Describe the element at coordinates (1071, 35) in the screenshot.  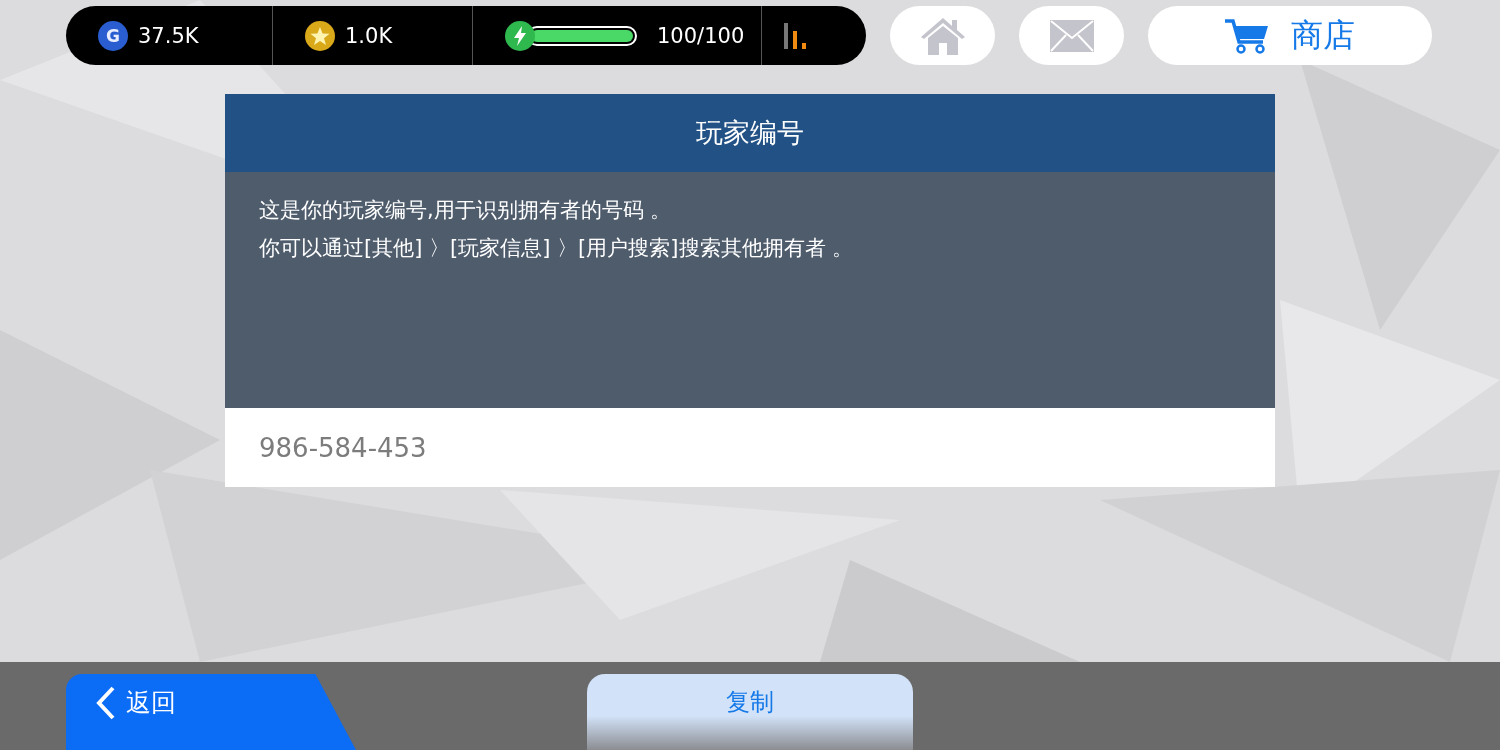
I see `mail-icon` at that location.